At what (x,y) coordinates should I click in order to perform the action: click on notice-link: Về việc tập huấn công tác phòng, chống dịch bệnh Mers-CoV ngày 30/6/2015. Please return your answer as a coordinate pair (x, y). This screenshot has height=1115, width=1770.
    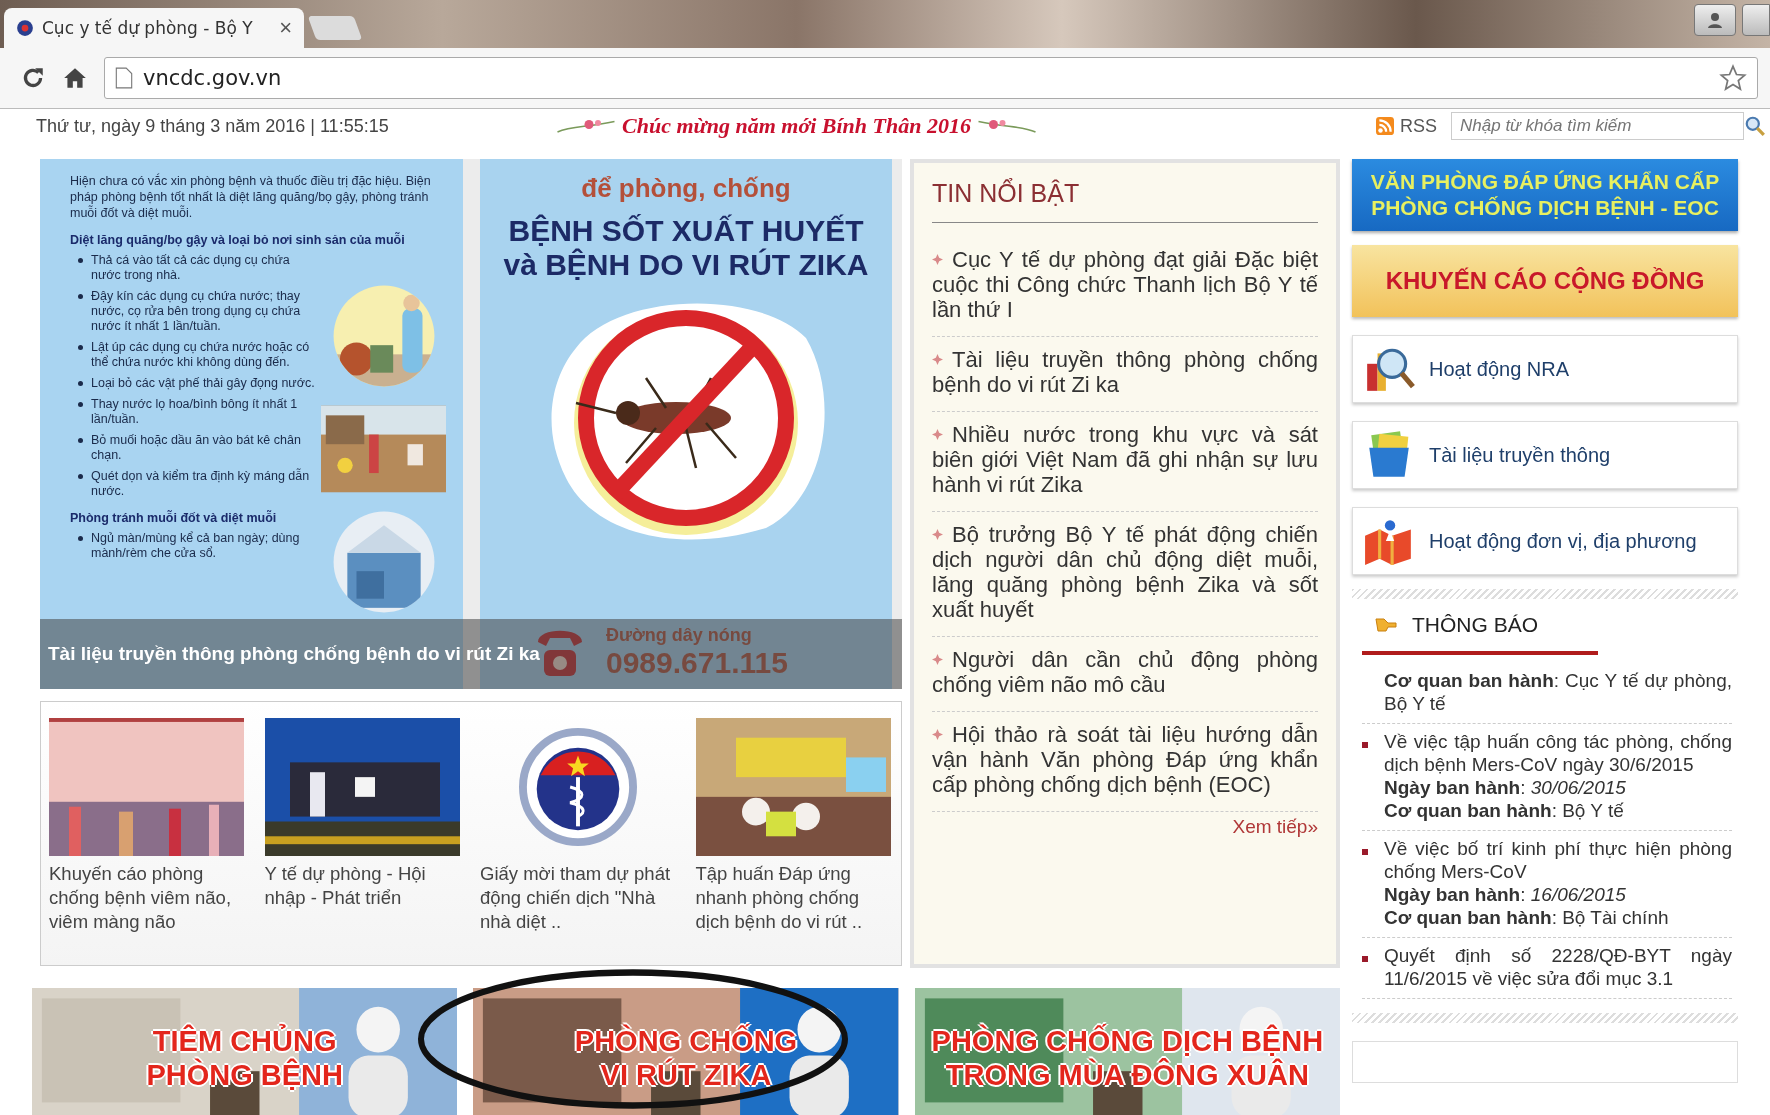
    Looking at the image, I should click on (1558, 753).